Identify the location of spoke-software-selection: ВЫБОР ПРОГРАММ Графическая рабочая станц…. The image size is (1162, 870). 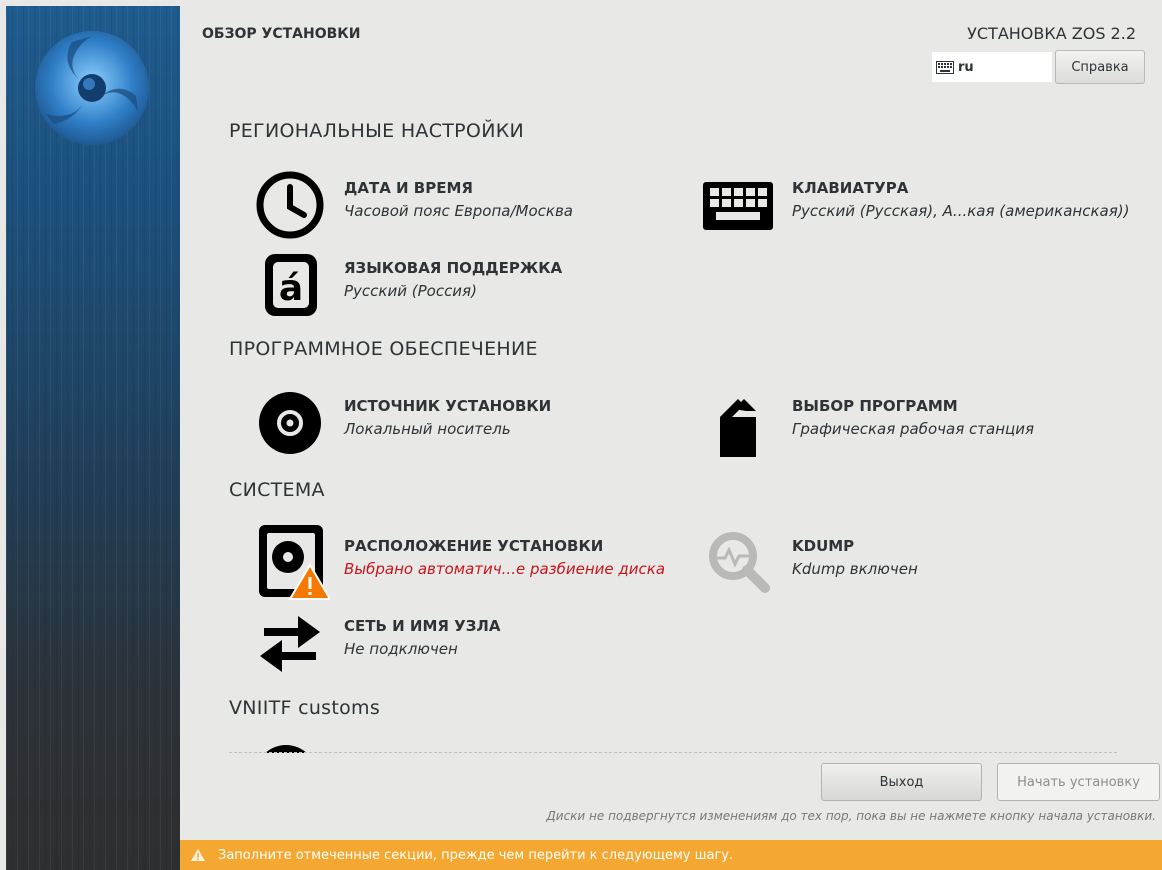
(866, 423).